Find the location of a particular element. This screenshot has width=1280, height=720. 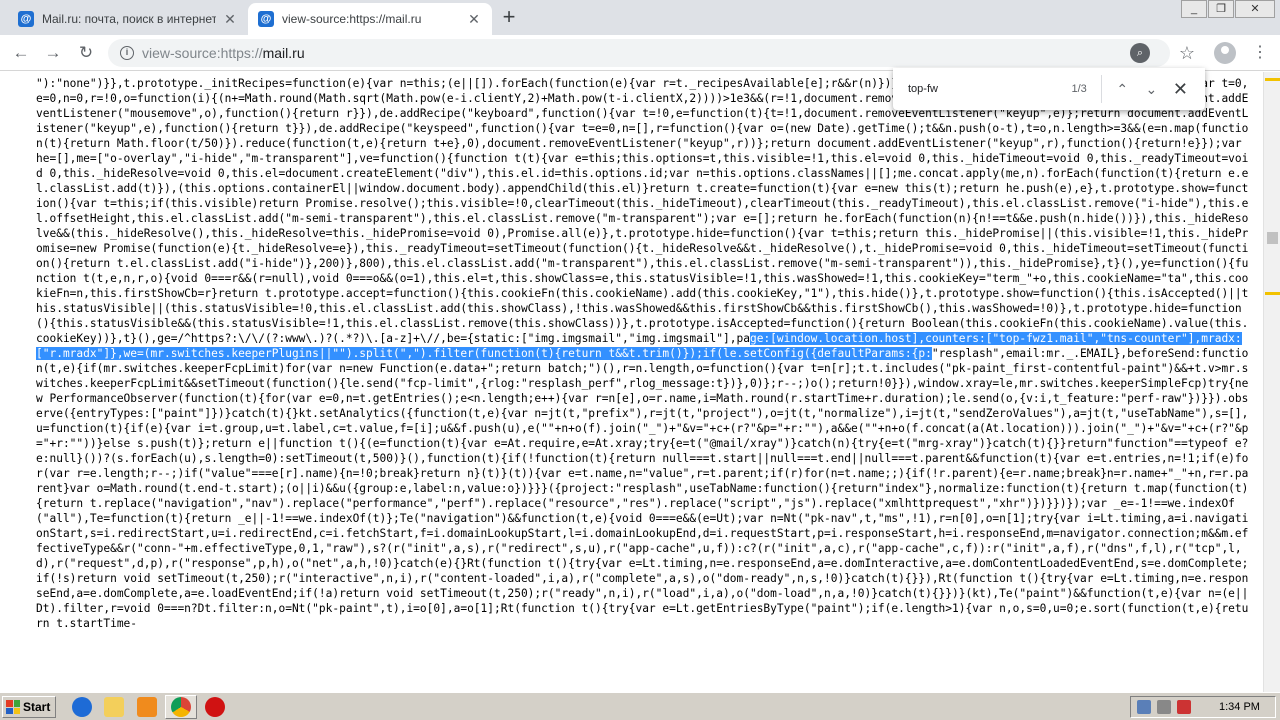

avatar is located at coordinates (1225, 53).